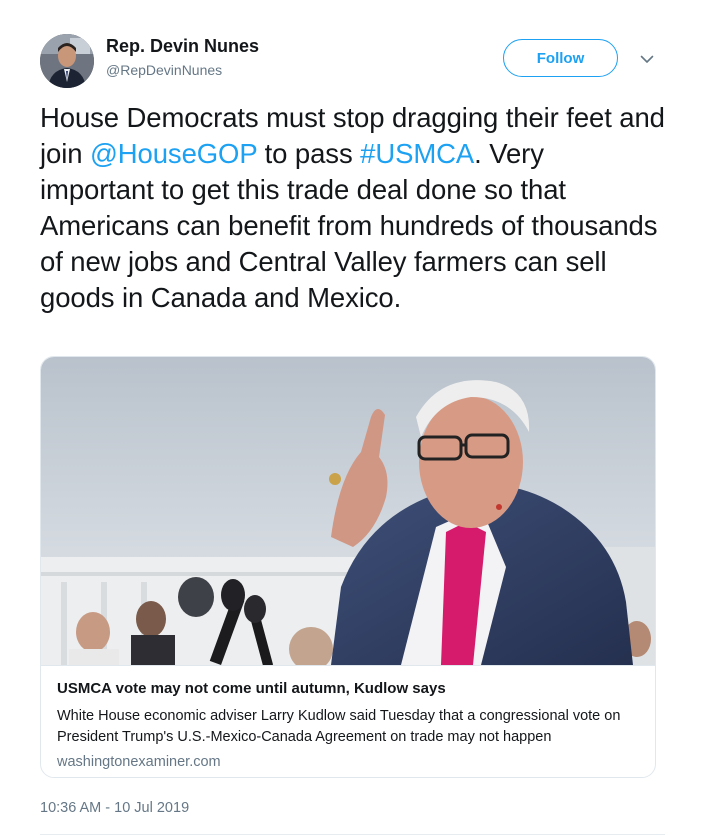 Image resolution: width=701 pixels, height=835 pixels. I want to click on tweet-timestamp: 10:36 AM - 10 Jul 2019, so click(114, 808).